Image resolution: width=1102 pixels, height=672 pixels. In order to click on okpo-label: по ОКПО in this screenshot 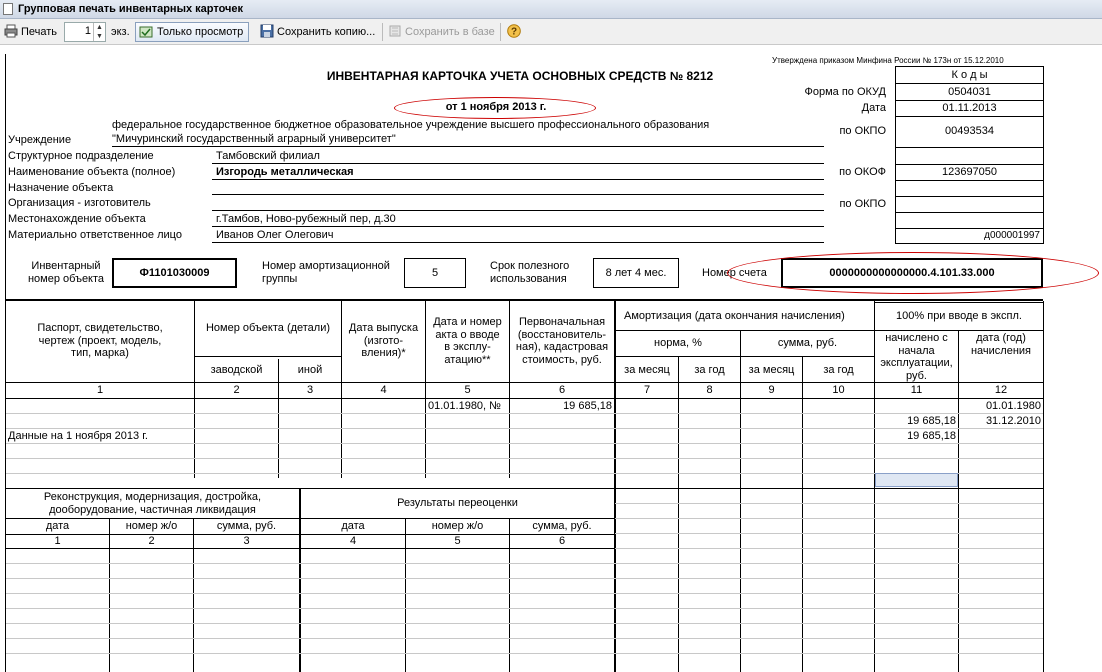, I will do `click(862, 131)`.